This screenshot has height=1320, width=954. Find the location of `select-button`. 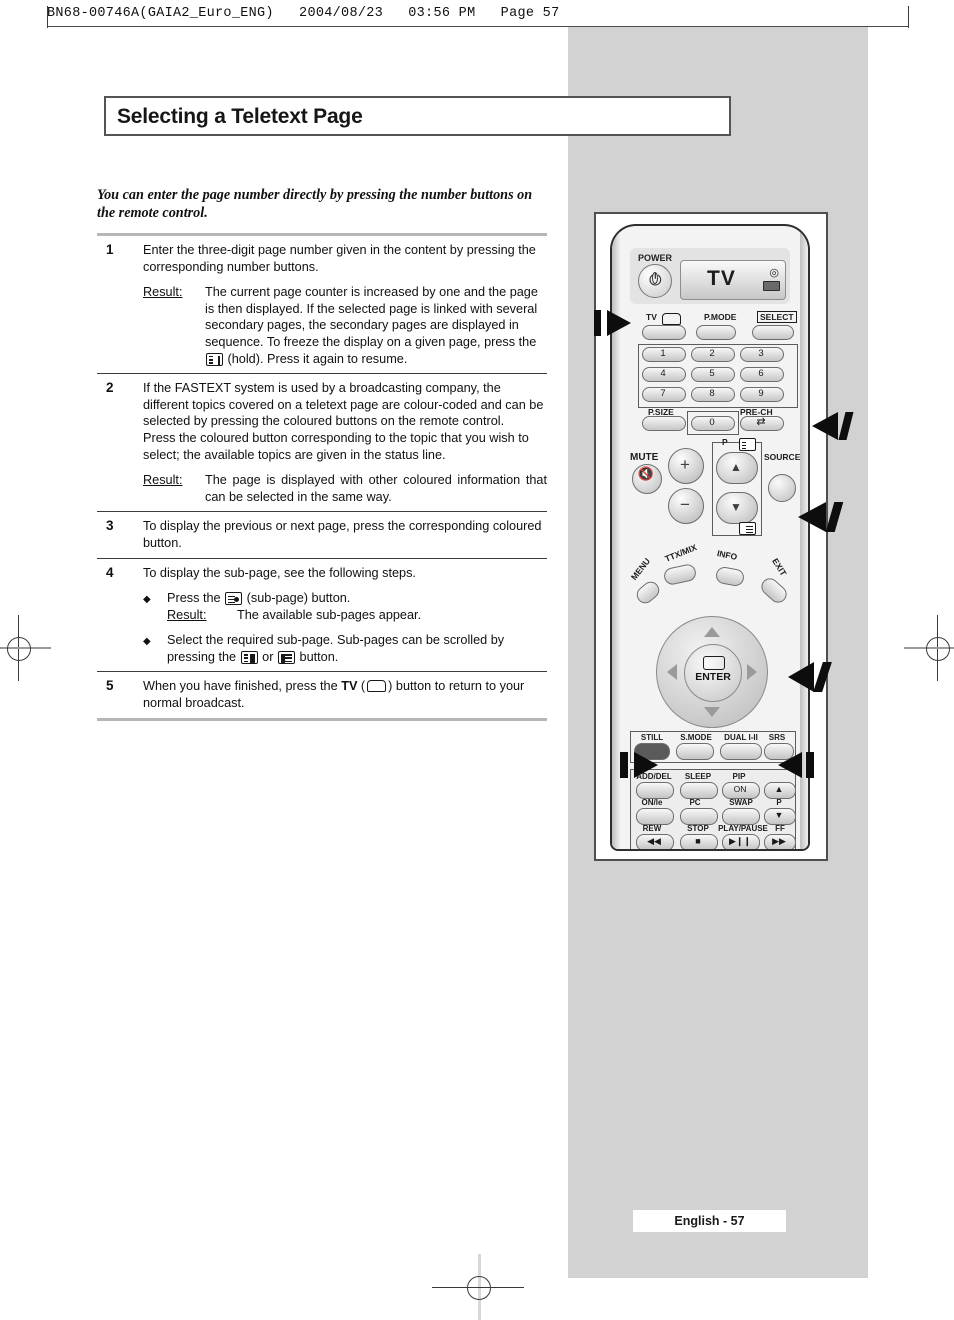

select-button is located at coordinates (773, 332).